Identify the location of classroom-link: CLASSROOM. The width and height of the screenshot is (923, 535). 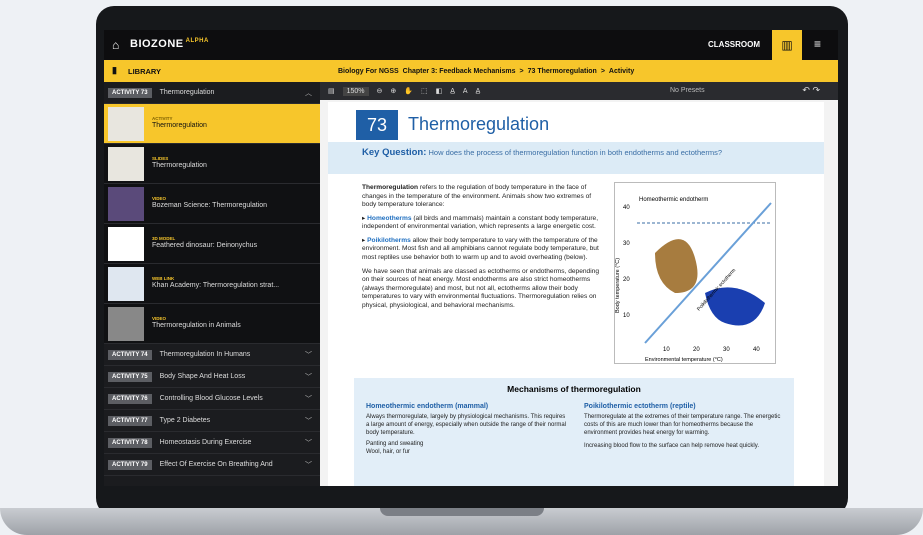
(734, 44).